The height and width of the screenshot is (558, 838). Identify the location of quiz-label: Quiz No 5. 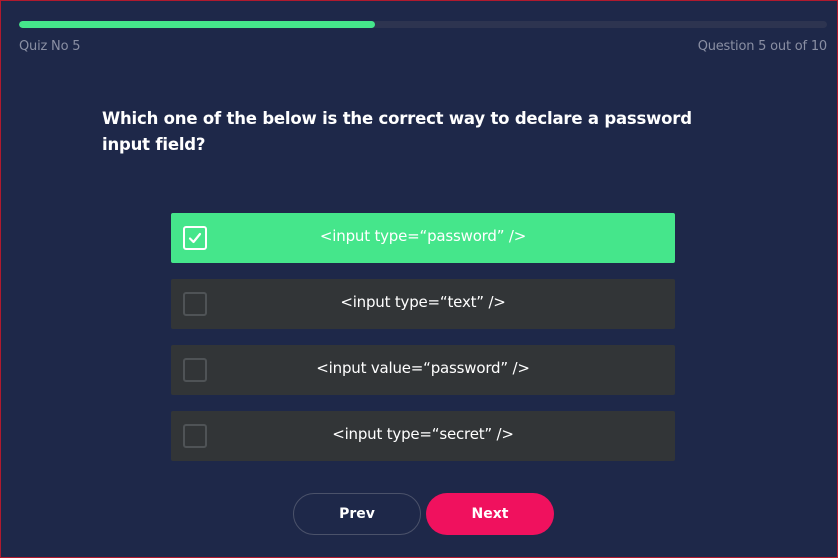
(50, 46).